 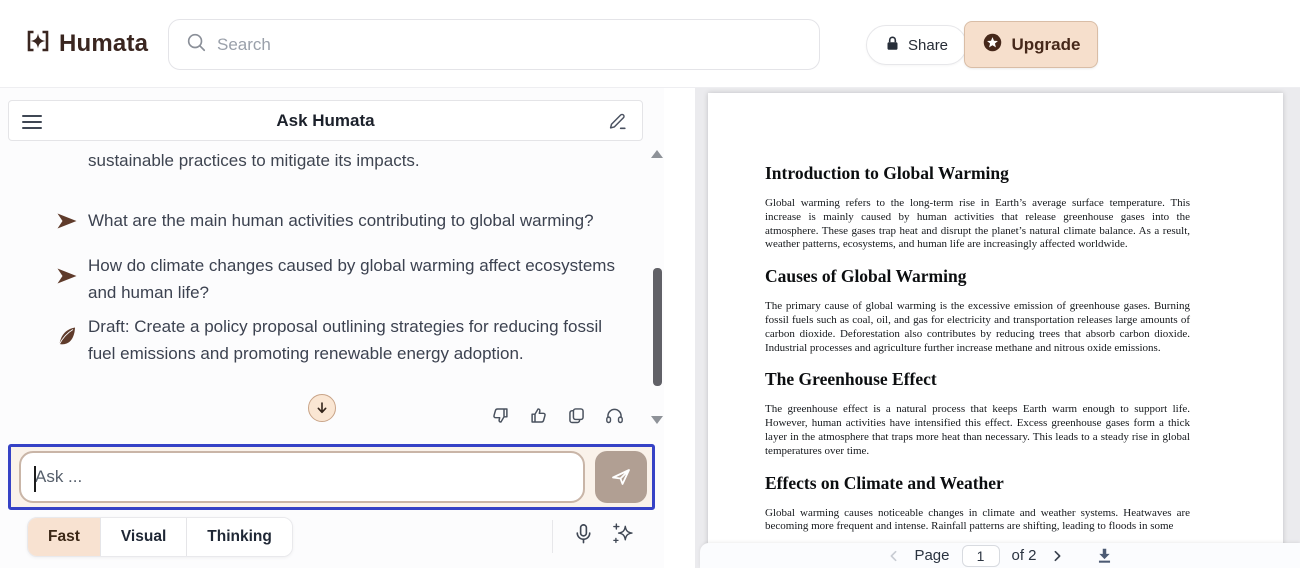 What do you see at coordinates (618, 122) in the screenshot?
I see `edit-icon` at bounding box center [618, 122].